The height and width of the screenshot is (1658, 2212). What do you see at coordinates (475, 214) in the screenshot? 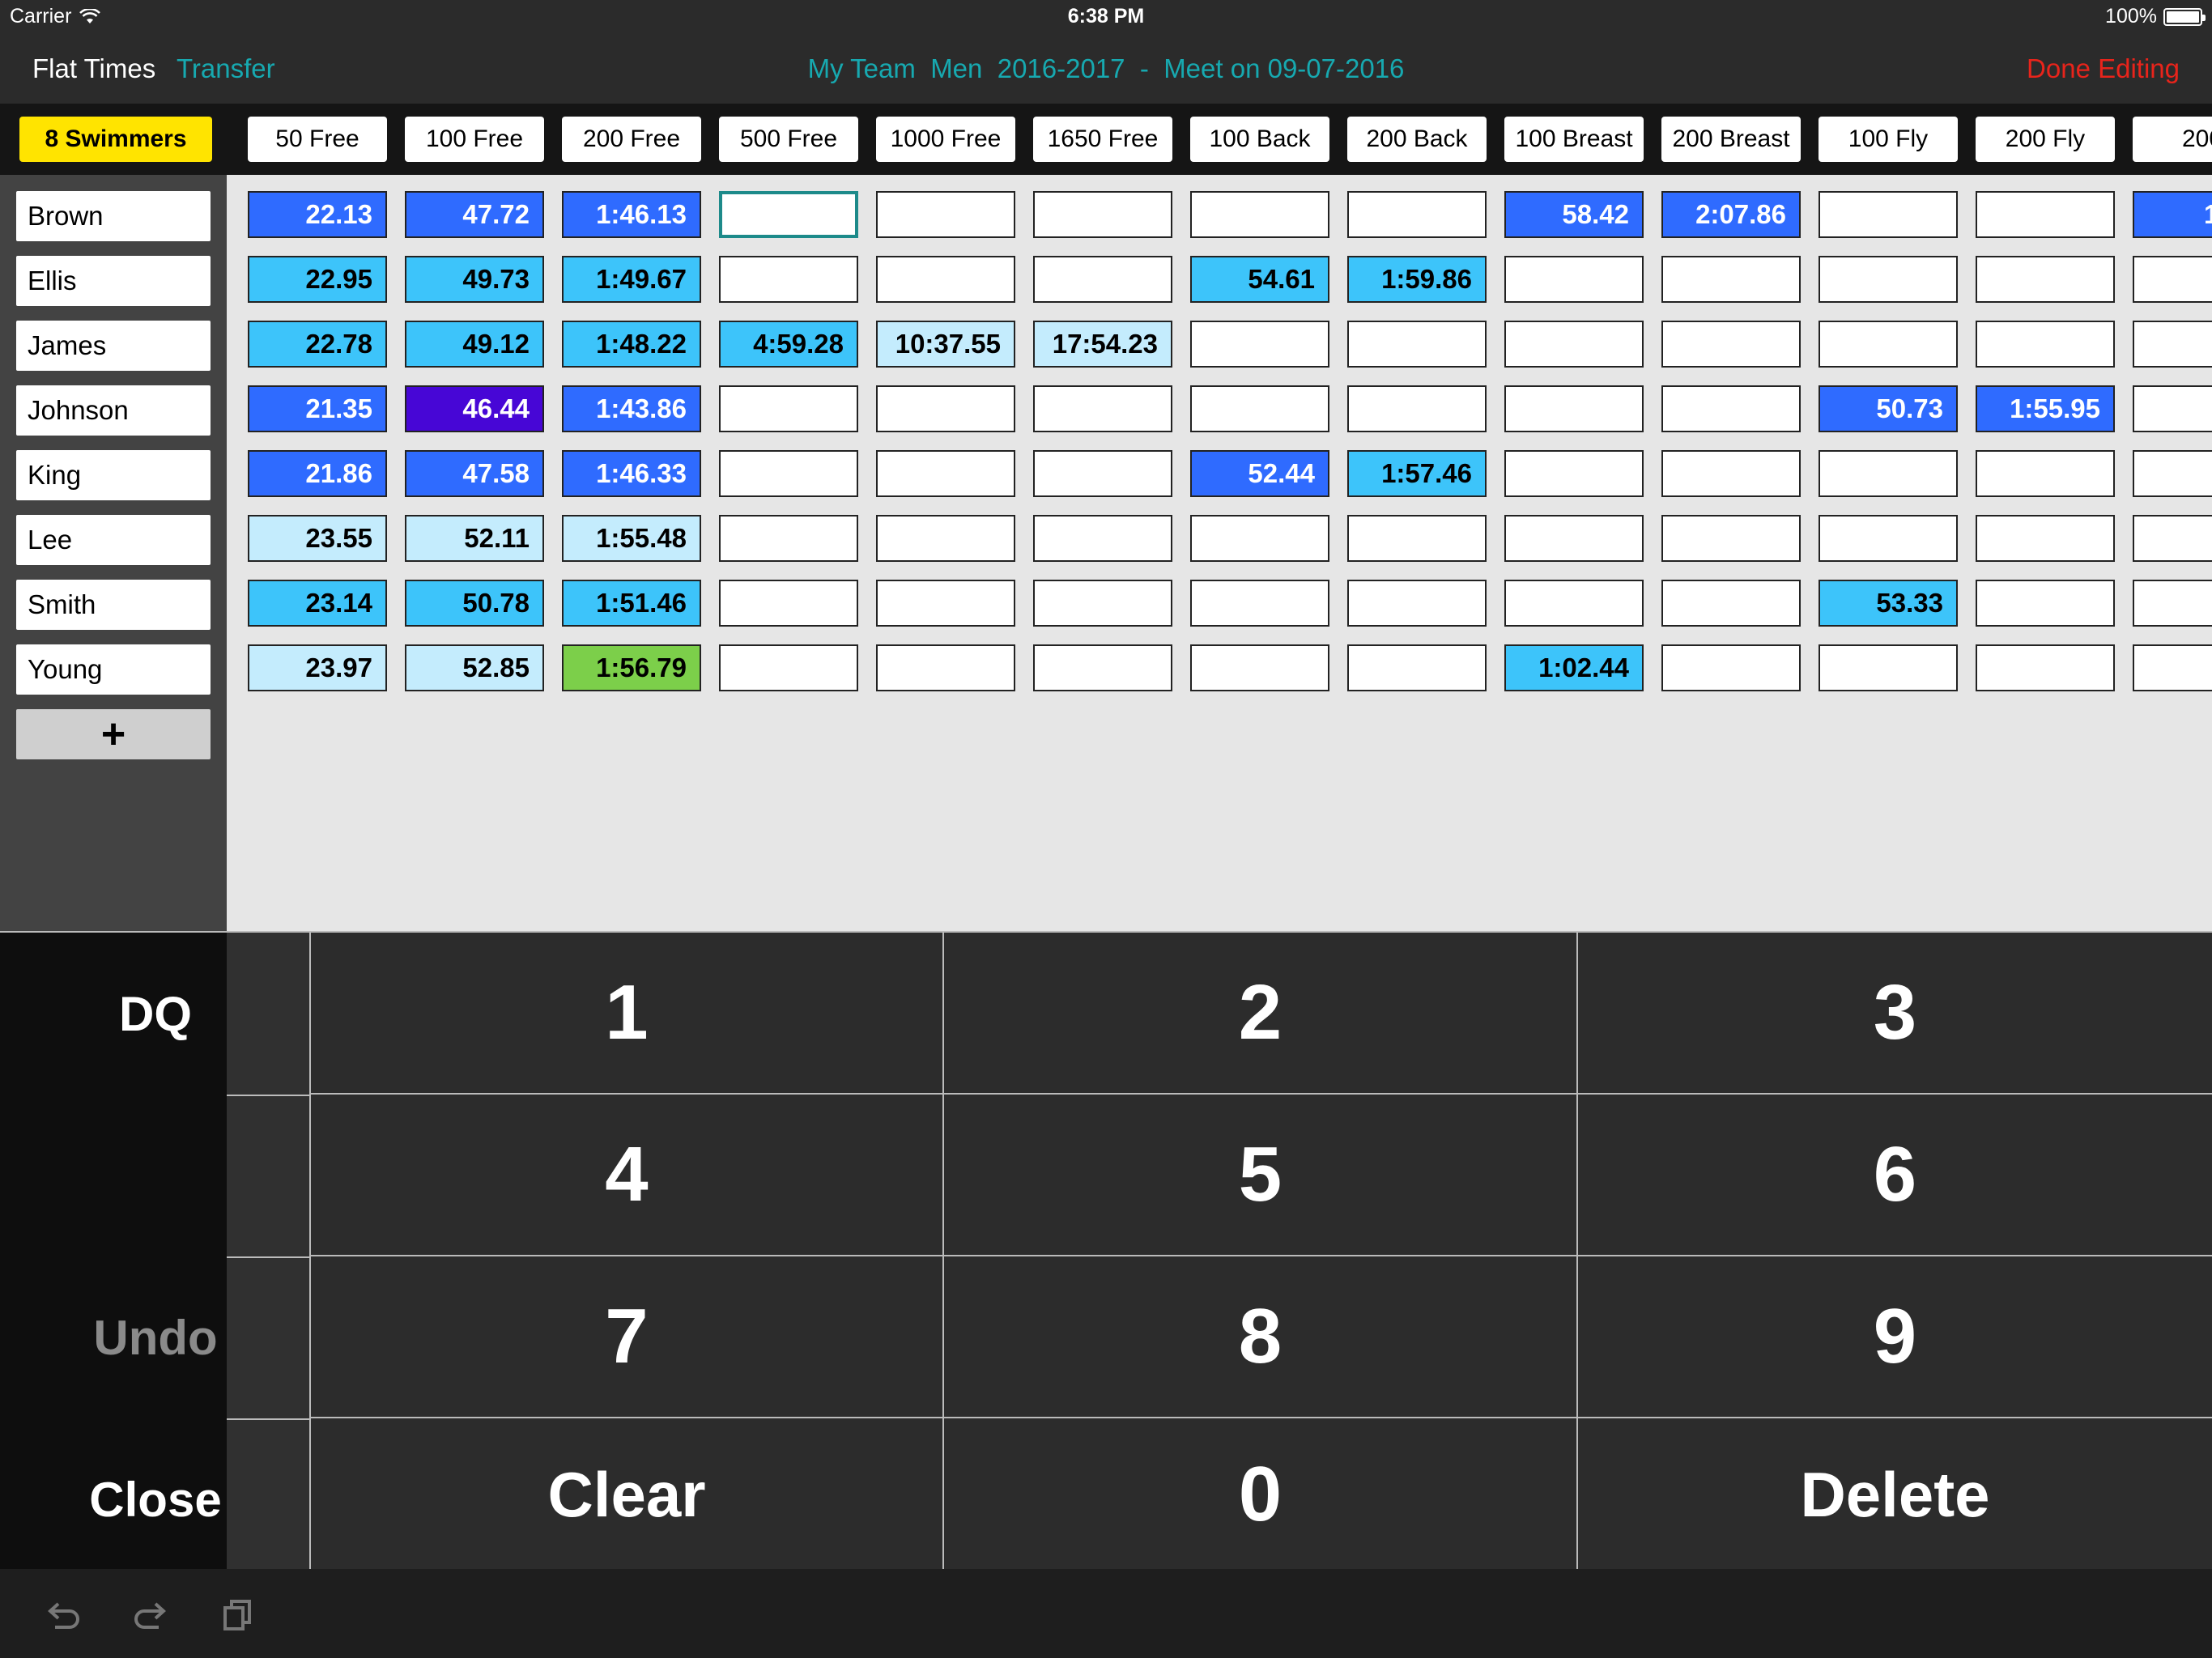
I see `time-cell: 47.72` at bounding box center [475, 214].